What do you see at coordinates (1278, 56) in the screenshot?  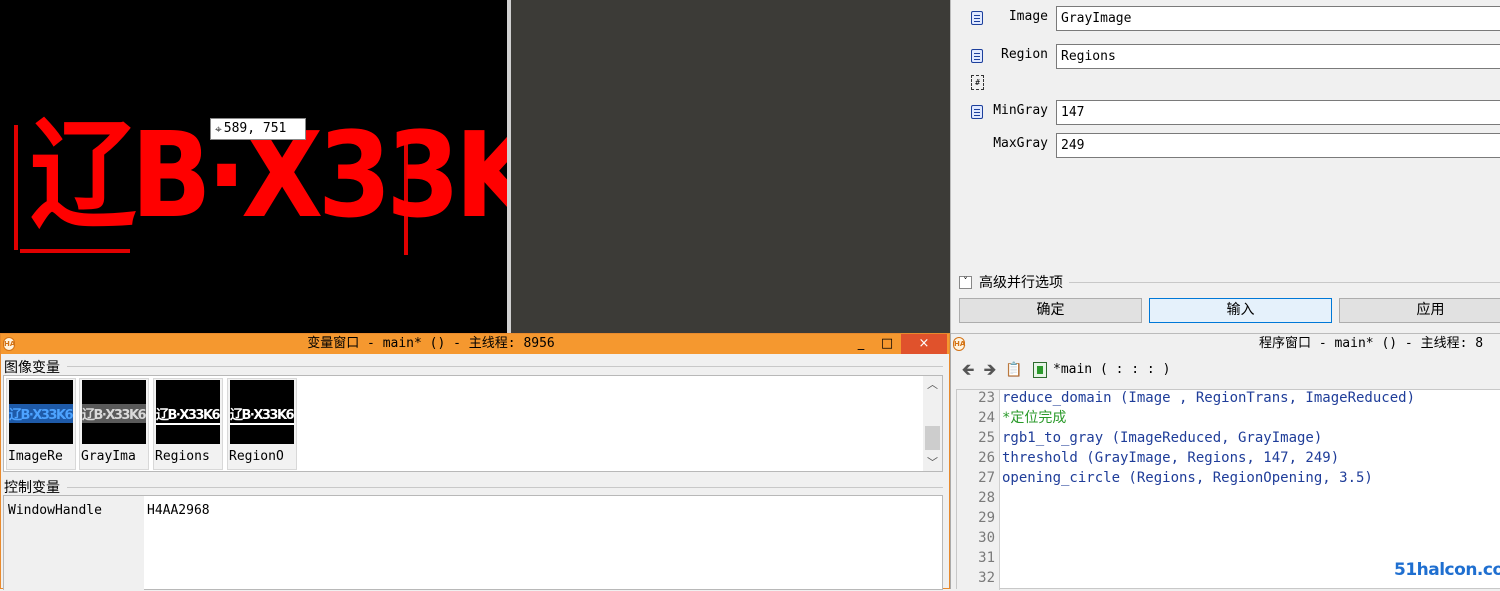 I see `region-param-input: Regions` at bounding box center [1278, 56].